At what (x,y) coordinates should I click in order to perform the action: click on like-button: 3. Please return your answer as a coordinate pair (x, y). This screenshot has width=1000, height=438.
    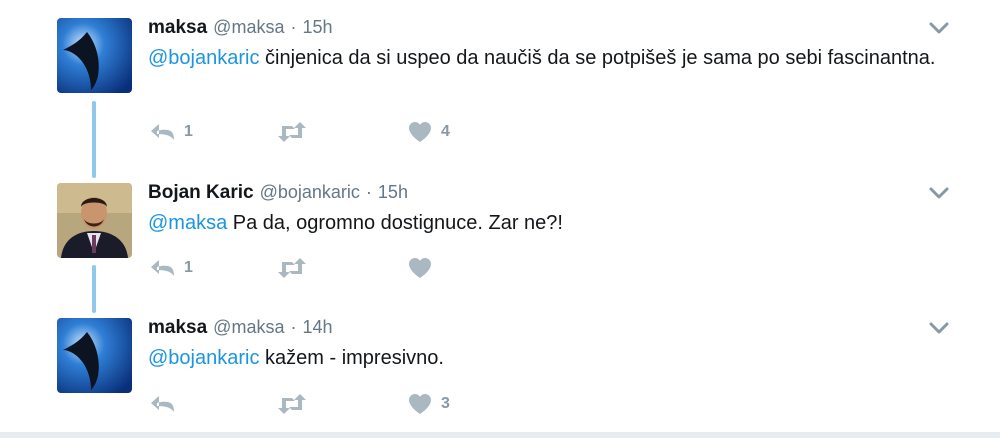
    Looking at the image, I should click on (428, 404).